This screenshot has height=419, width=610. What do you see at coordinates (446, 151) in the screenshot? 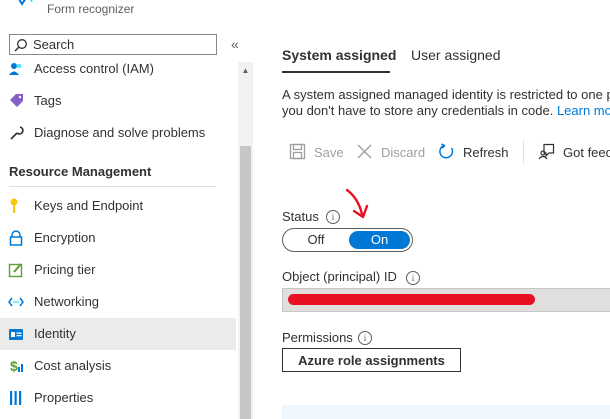
I see `refresh-icon` at bounding box center [446, 151].